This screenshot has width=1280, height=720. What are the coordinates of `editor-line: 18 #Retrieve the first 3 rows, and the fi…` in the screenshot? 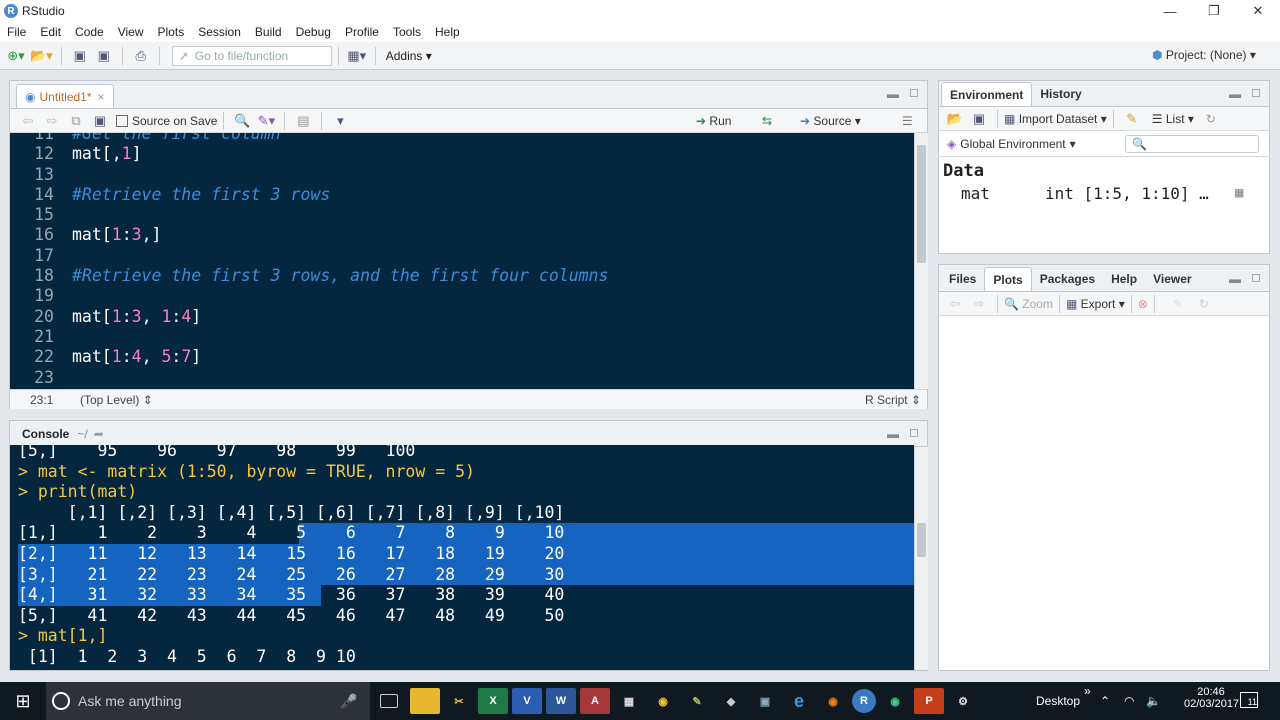 It's located at (462, 276).